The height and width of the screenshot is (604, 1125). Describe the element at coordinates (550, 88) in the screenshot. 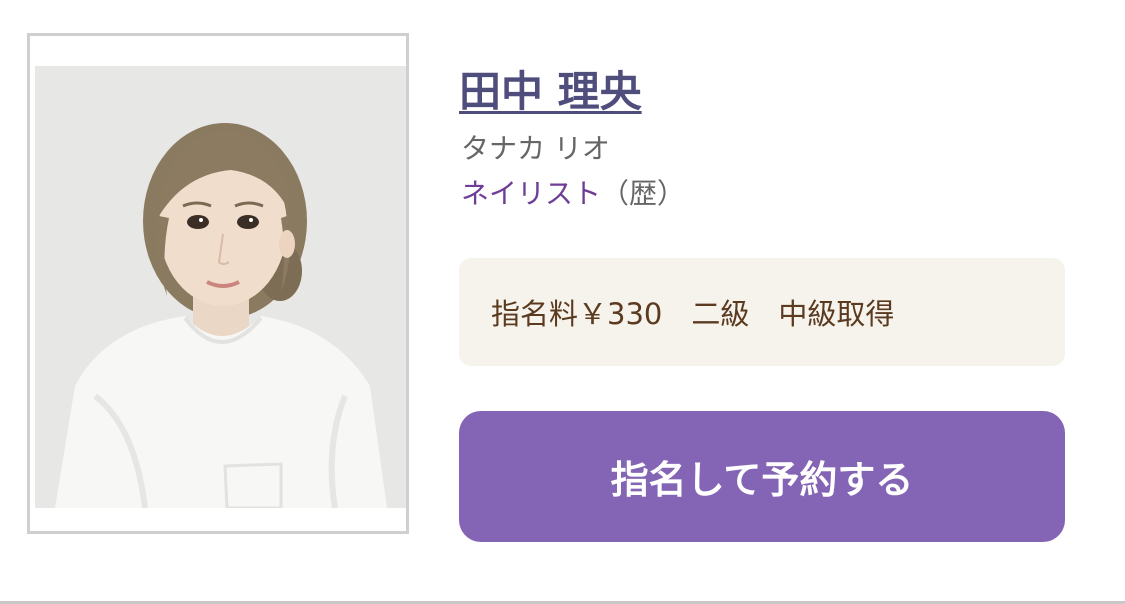

I see `staff-name-link: 田中 理央` at that location.